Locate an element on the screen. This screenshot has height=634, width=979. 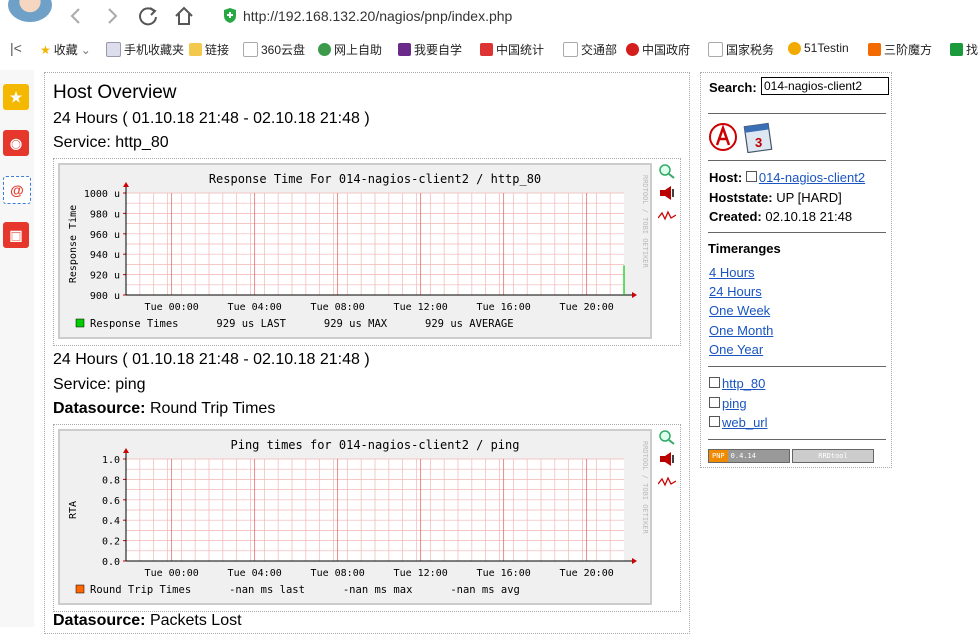
calendar-icon: 3 is located at coordinates (759, 137).